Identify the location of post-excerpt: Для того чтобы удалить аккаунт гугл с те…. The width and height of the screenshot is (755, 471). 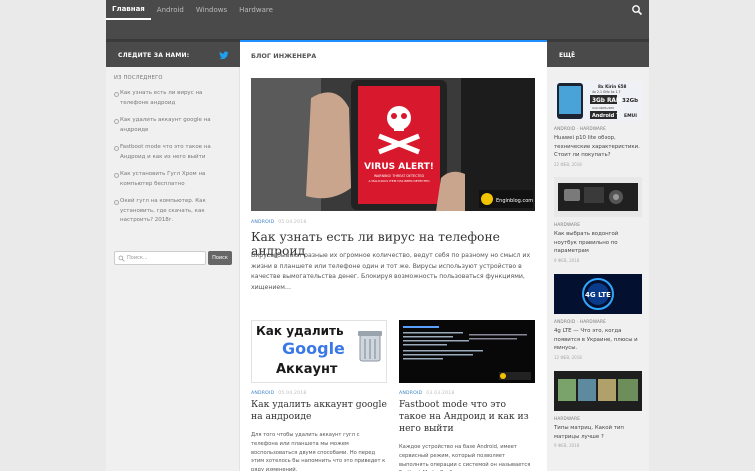
(318, 451).